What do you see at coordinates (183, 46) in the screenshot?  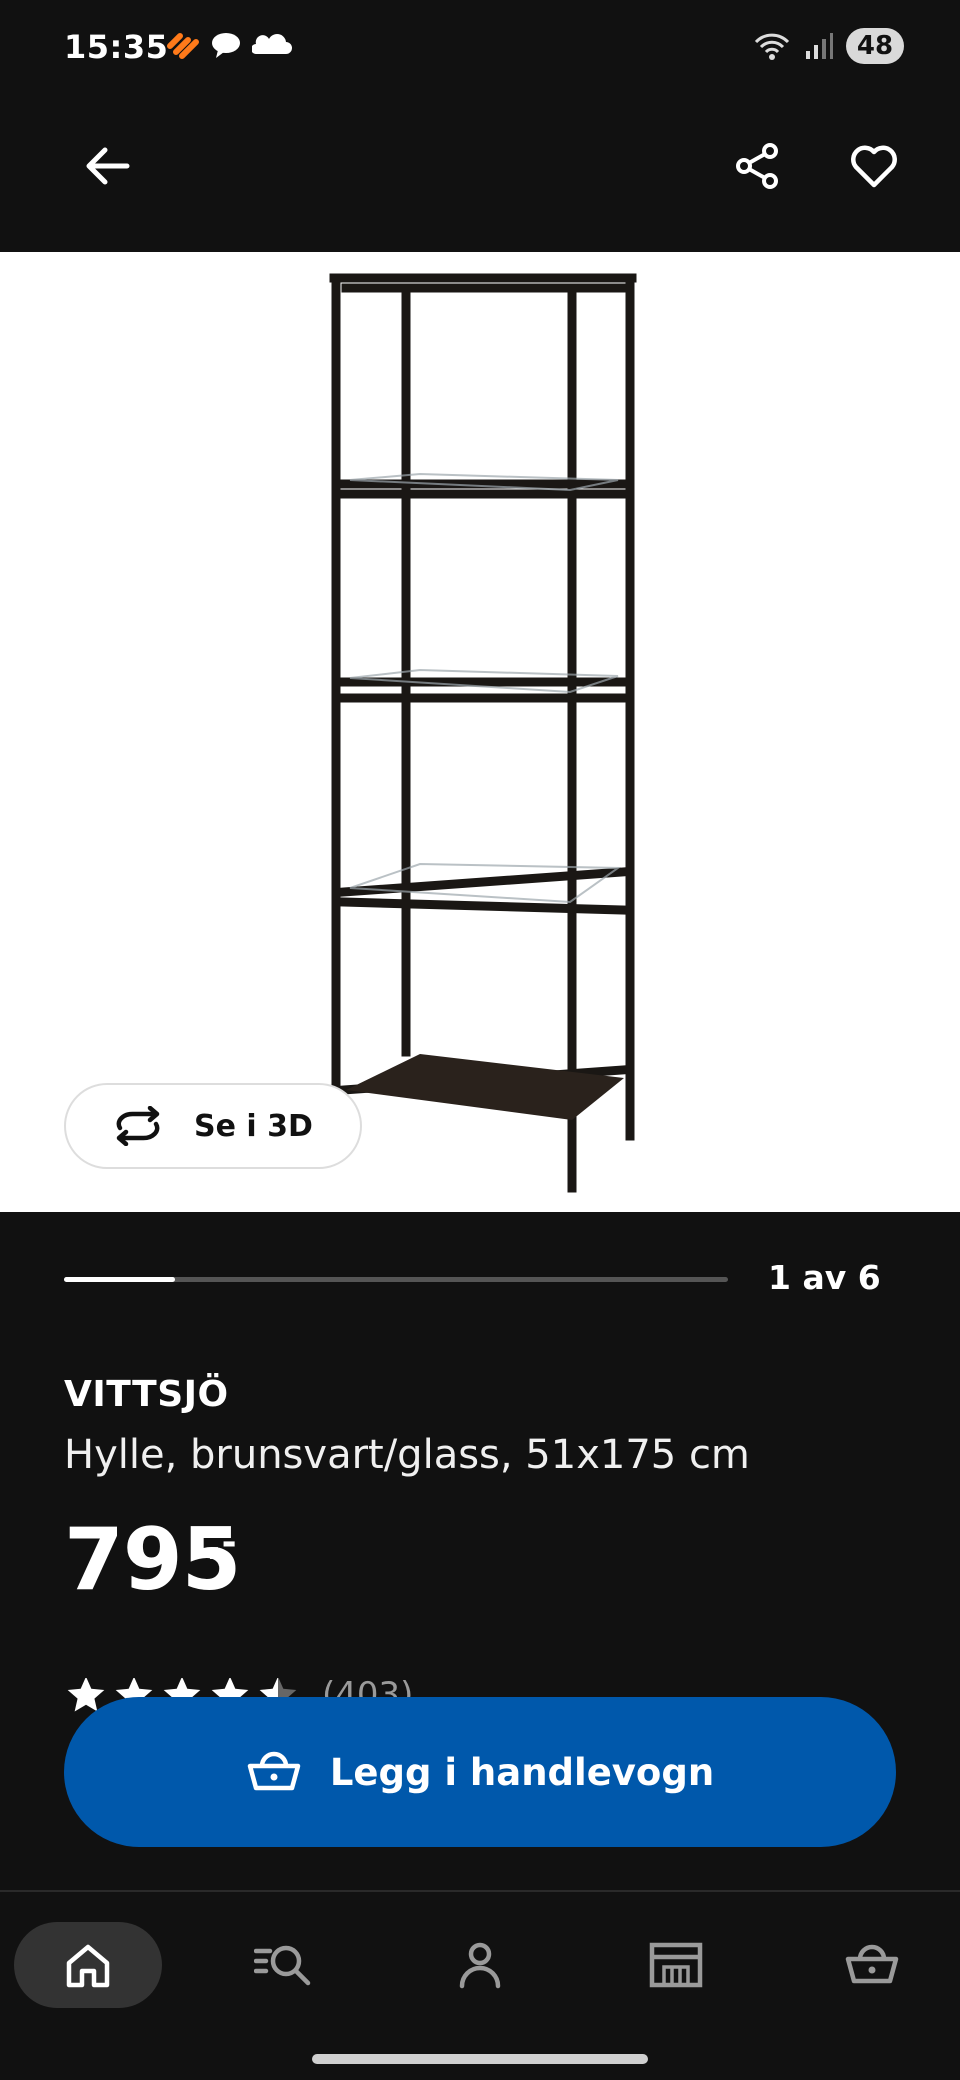 I see `app-notification-icon` at bounding box center [183, 46].